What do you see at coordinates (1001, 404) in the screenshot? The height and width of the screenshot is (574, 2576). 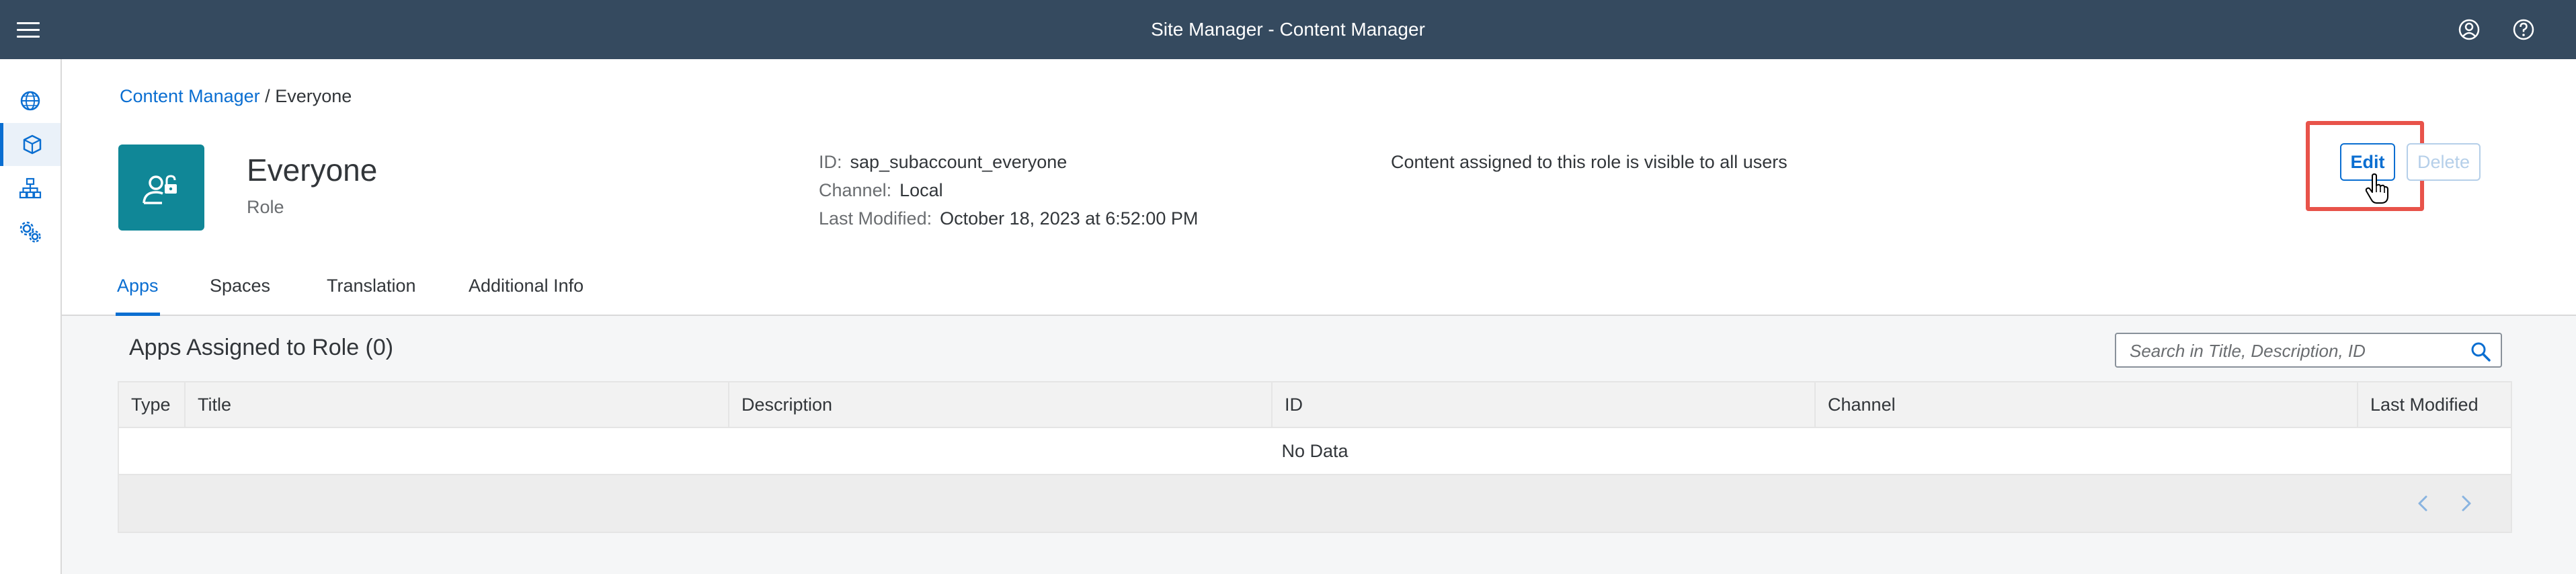 I see `column-header-description: Description` at bounding box center [1001, 404].